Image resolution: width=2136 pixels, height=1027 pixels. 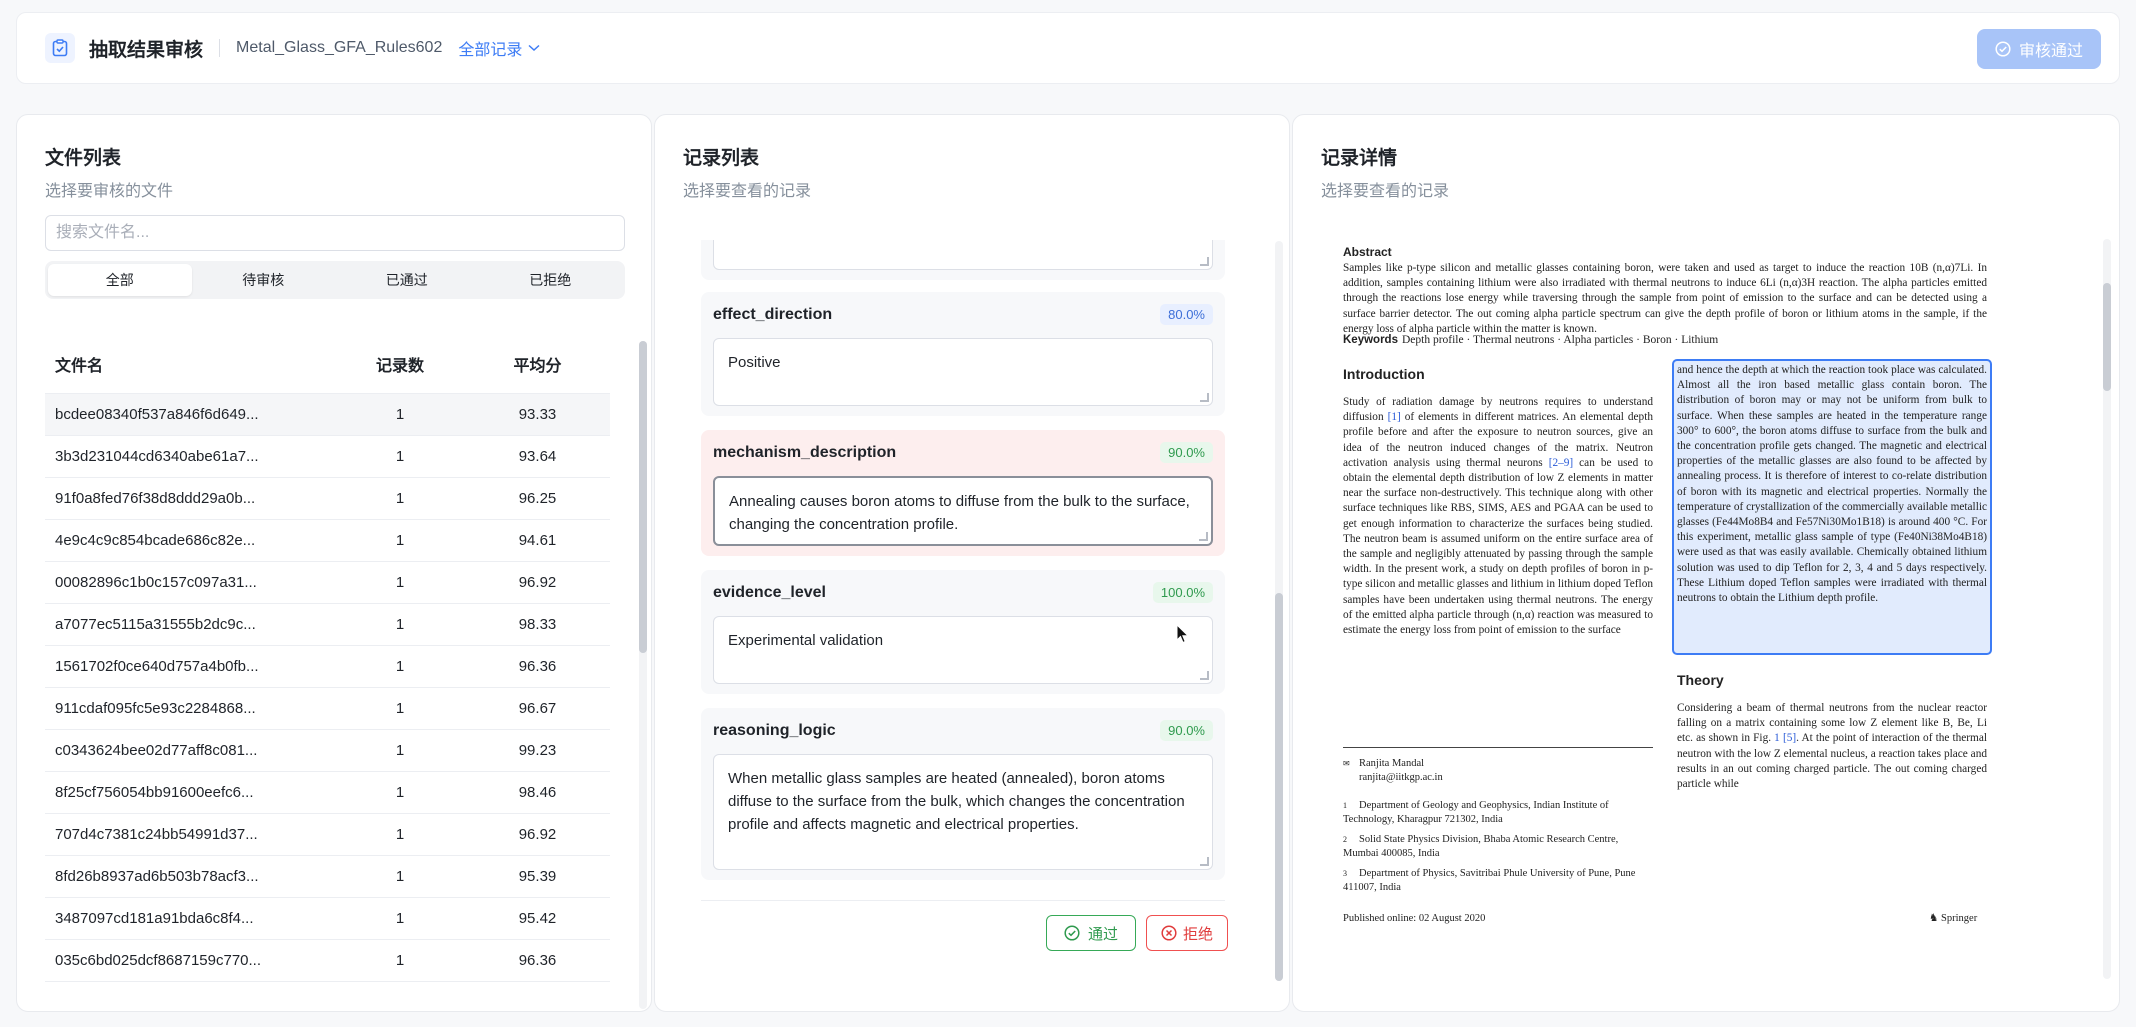 What do you see at coordinates (1959, 918) in the screenshot?
I see `publisher-name: Springer` at bounding box center [1959, 918].